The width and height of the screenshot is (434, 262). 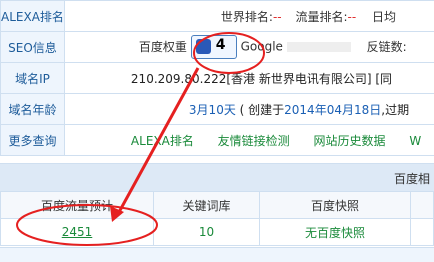 What do you see at coordinates (162, 141) in the screenshot?
I see `link-alexa: ALEXA排名` at bounding box center [162, 141].